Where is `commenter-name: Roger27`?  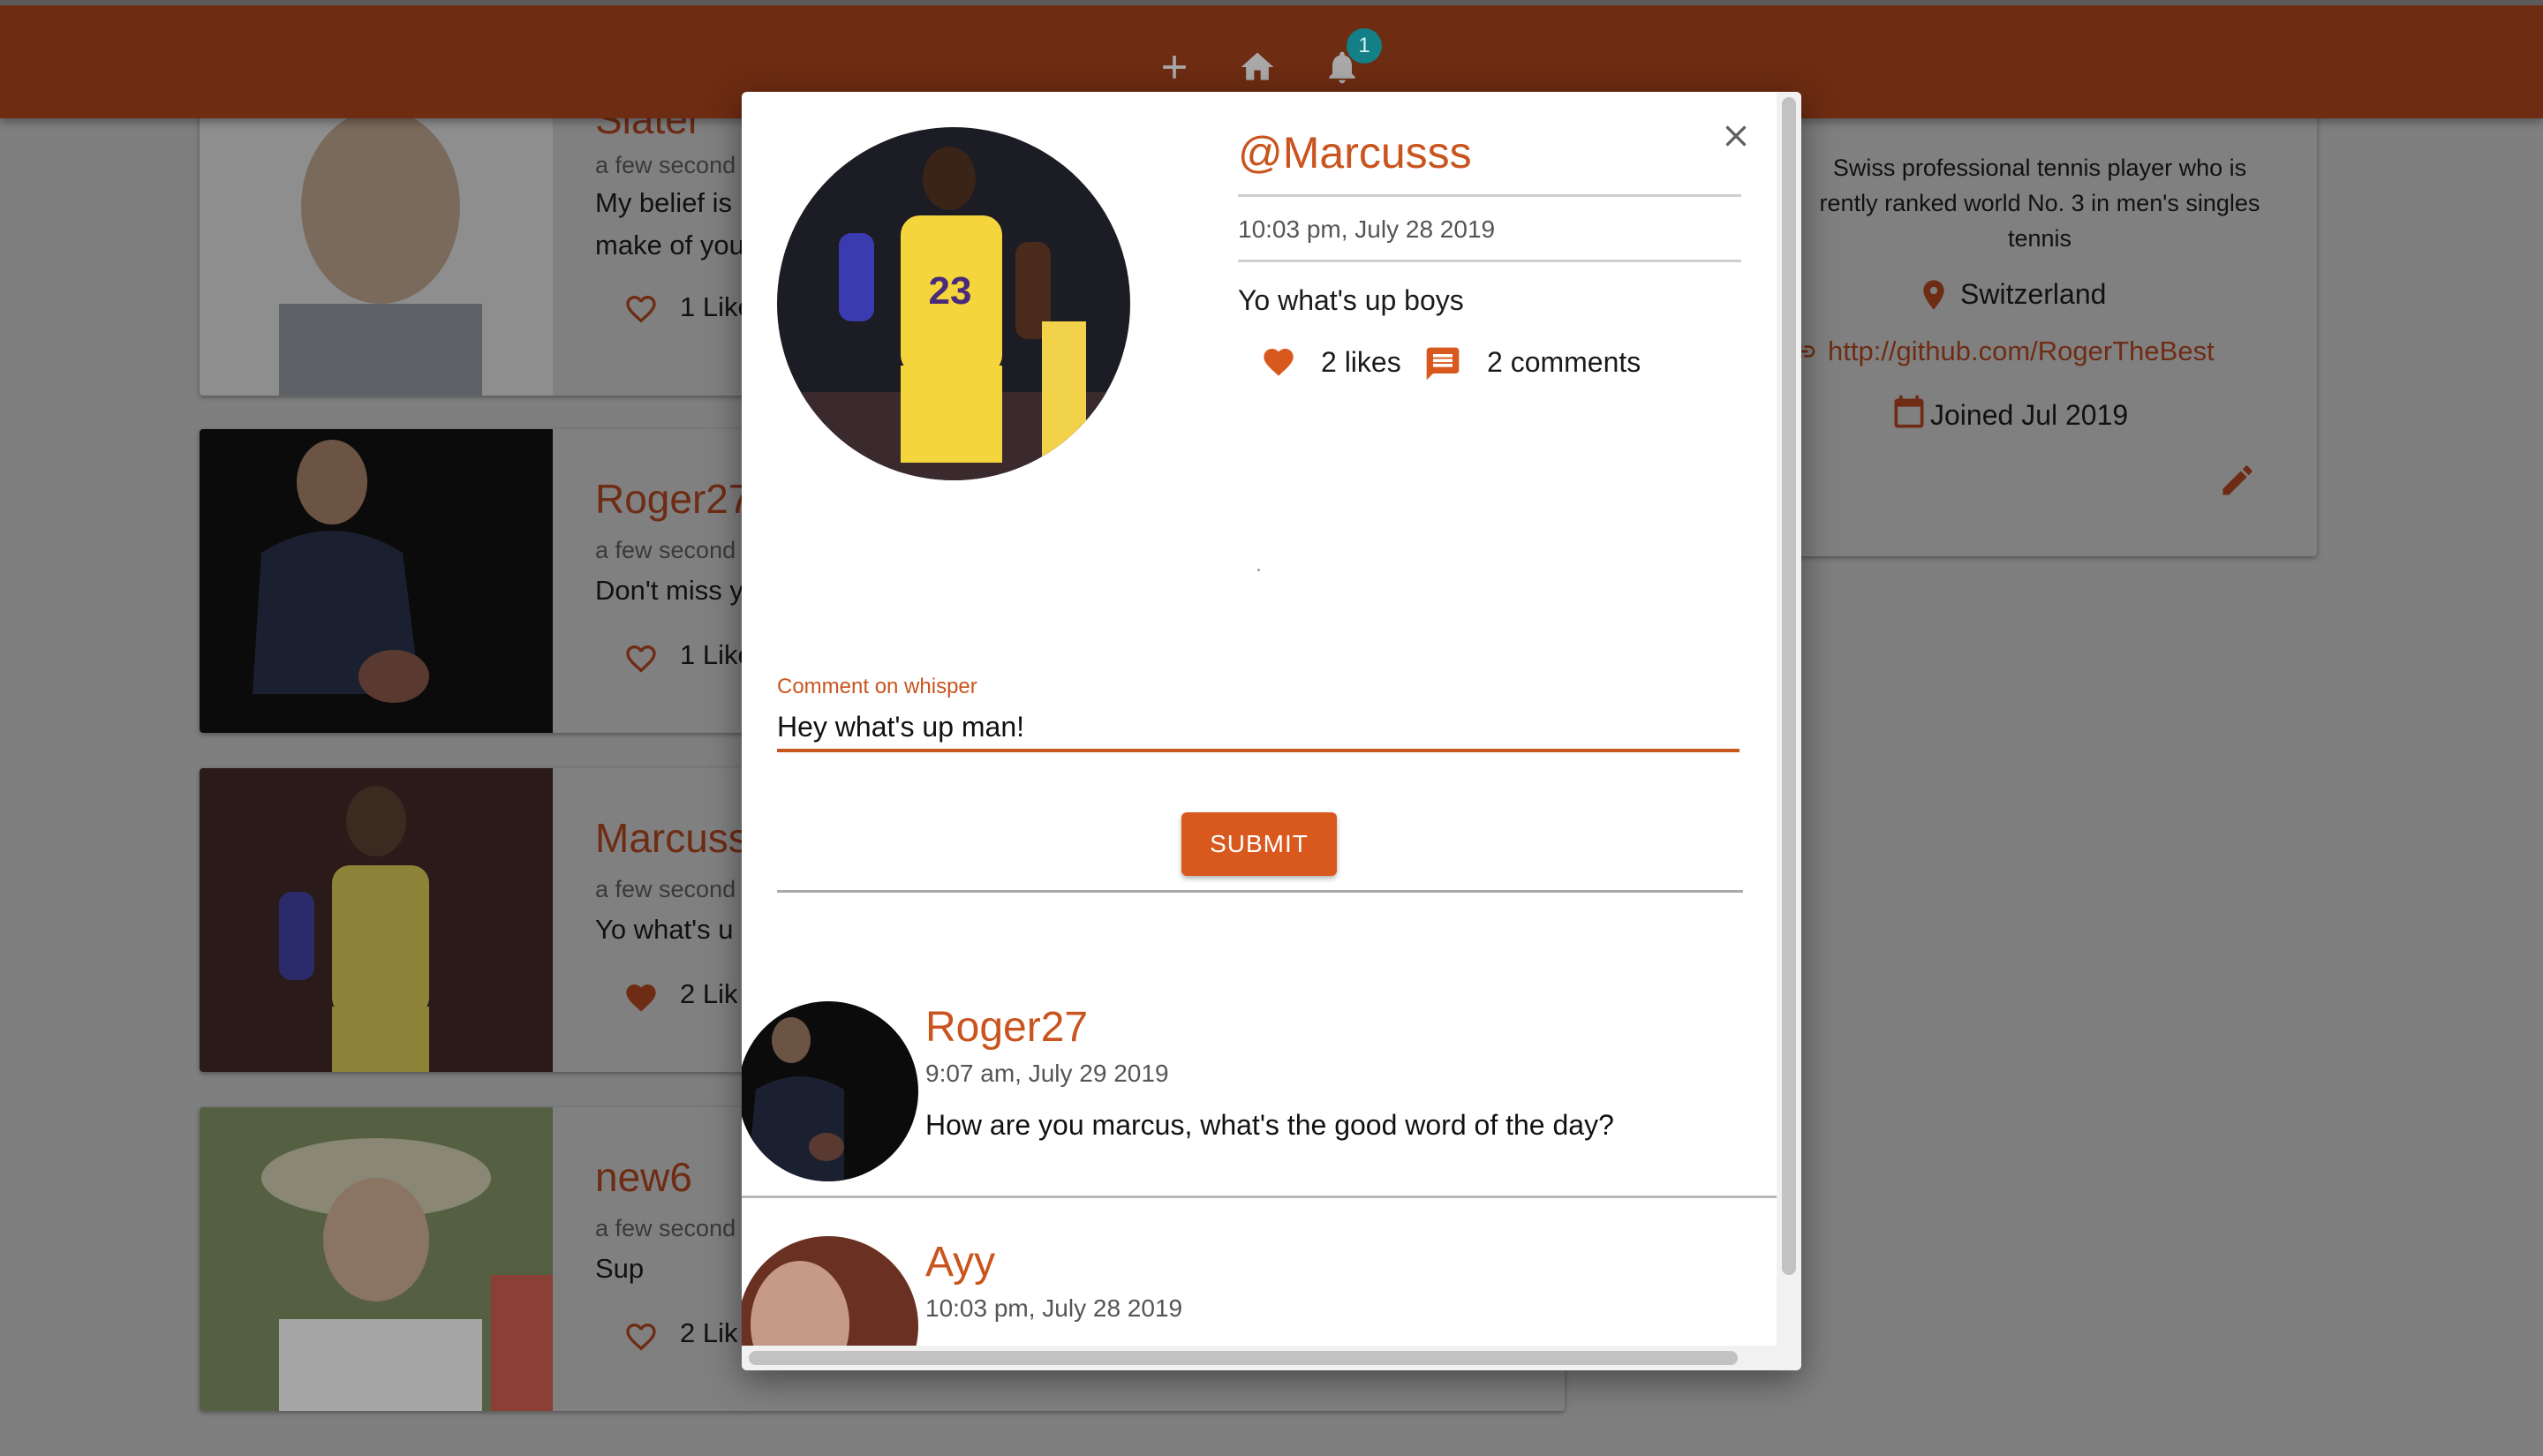 commenter-name: Roger27 is located at coordinates (1006, 1027).